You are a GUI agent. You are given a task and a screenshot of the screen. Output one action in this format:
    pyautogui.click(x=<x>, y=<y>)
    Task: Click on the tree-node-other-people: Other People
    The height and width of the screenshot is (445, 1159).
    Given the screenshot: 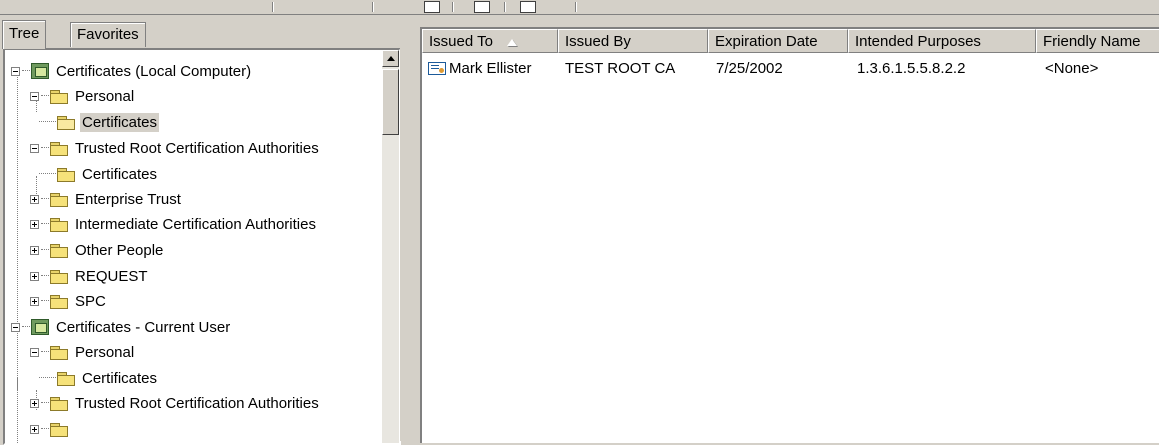 What is the action you would take?
    pyautogui.click(x=97, y=250)
    